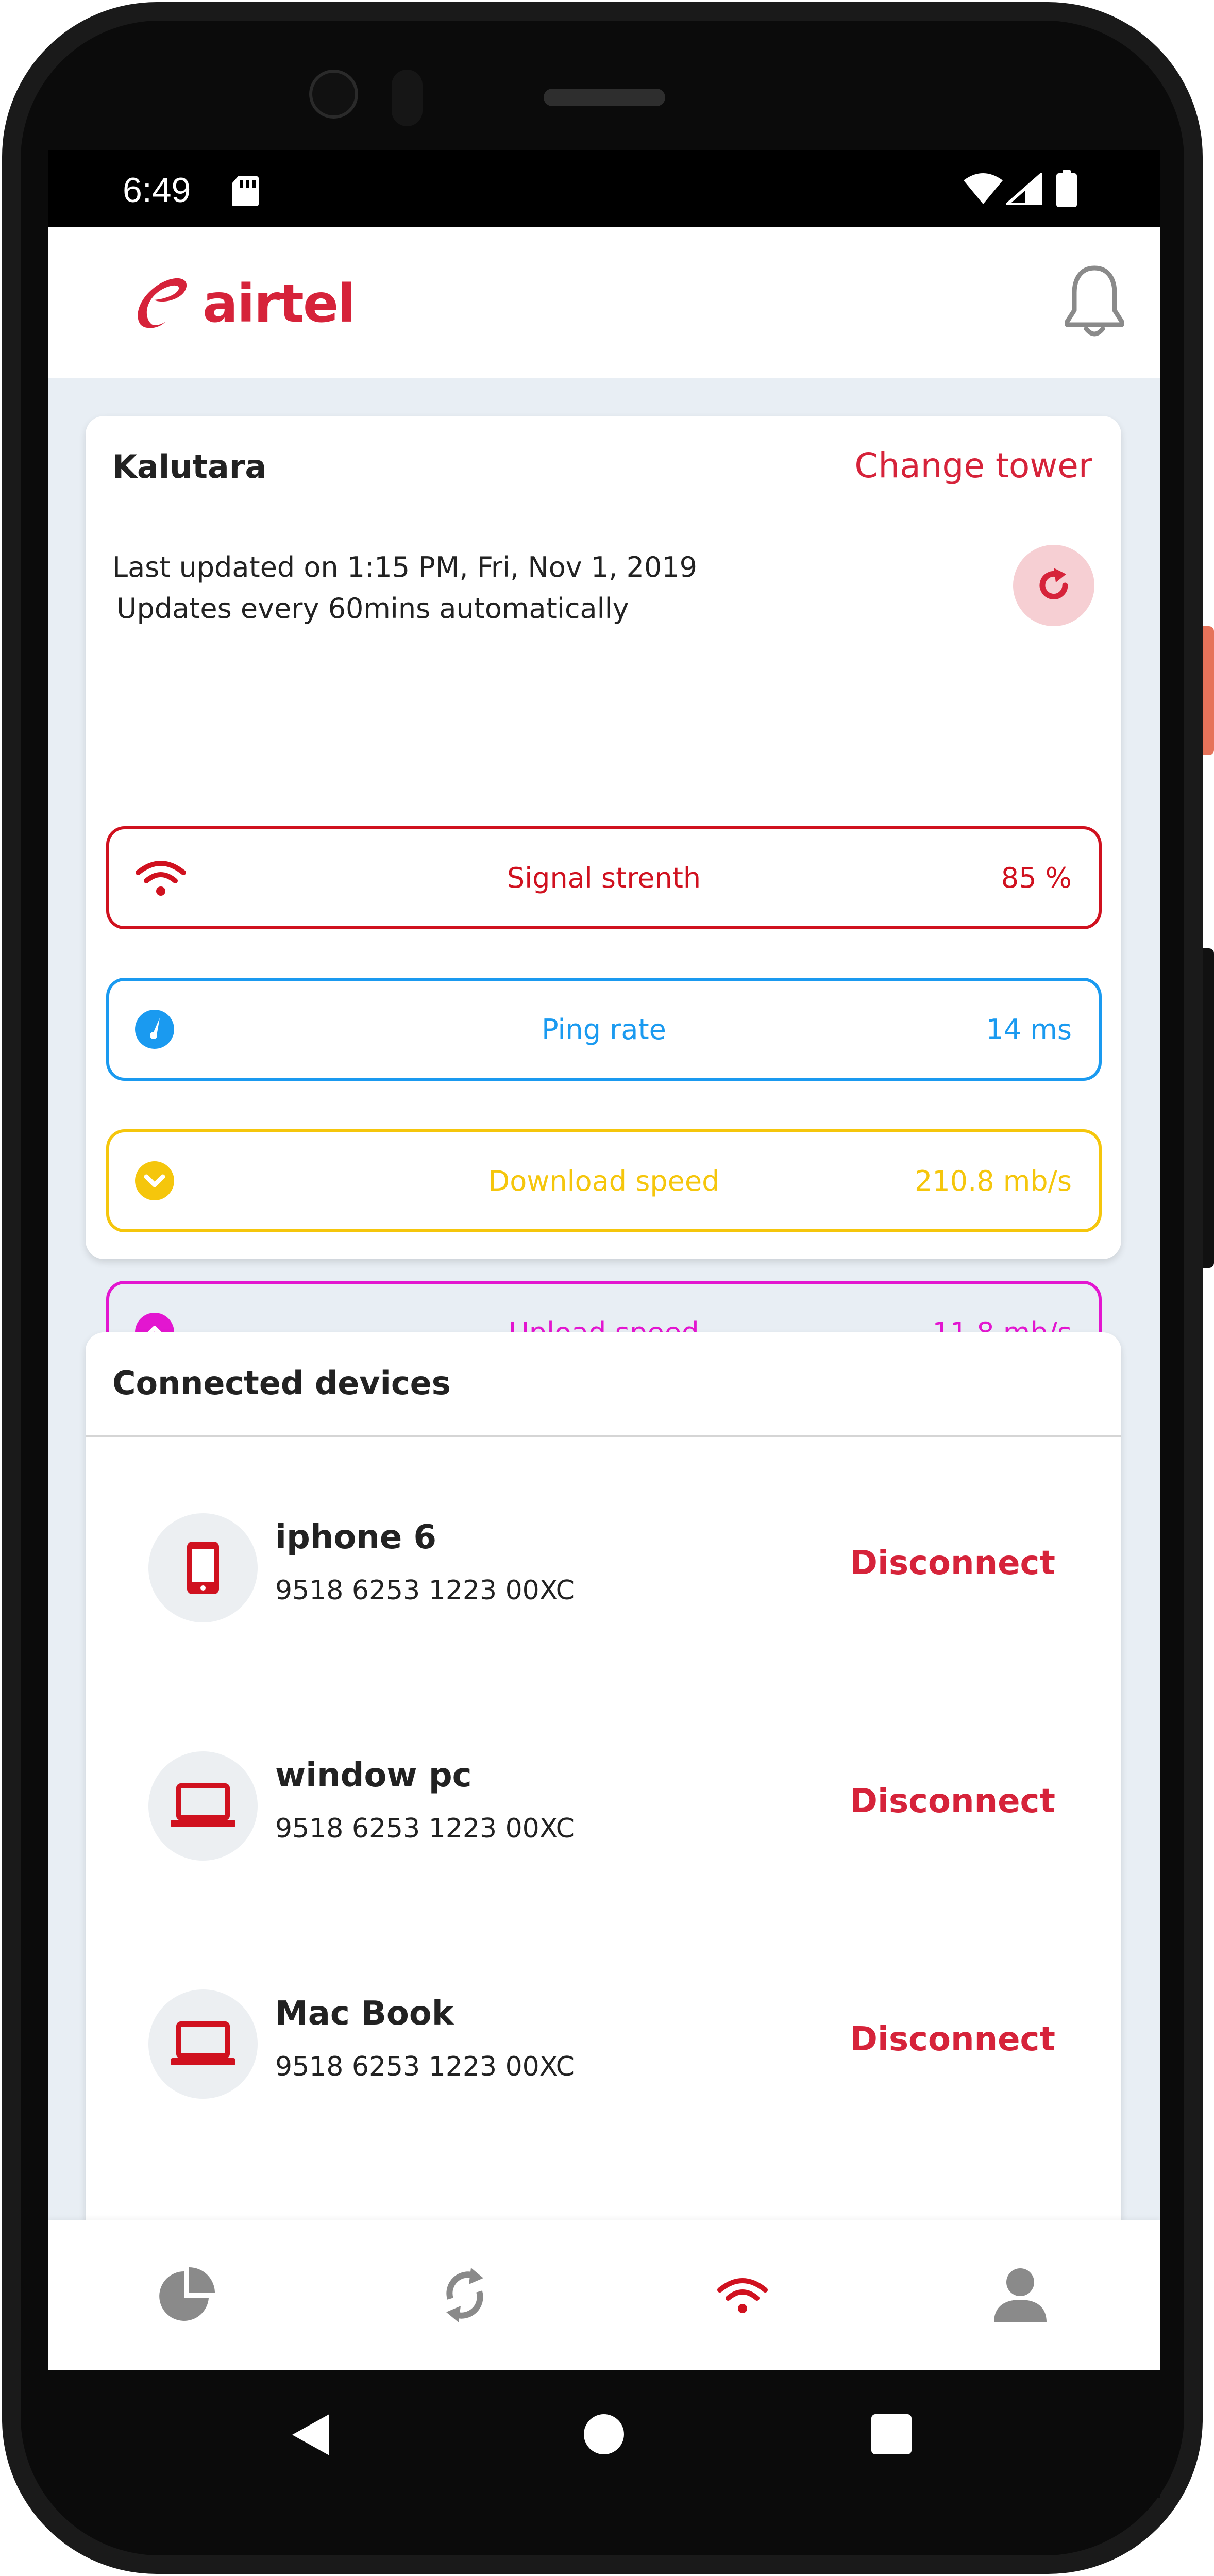  Describe the element at coordinates (604, 1180) in the screenshot. I see `metric-download-speed: Download speed 210.8 mb/s` at that location.